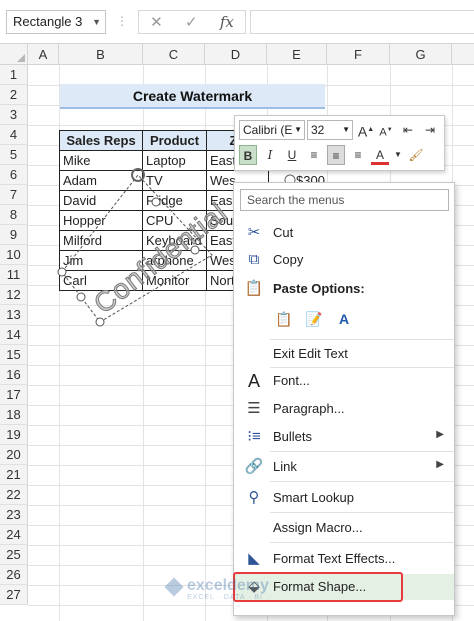 Image resolution: width=474 pixels, height=621 pixels. What do you see at coordinates (14, 355) in the screenshot?
I see `row-header-15: 15` at bounding box center [14, 355].